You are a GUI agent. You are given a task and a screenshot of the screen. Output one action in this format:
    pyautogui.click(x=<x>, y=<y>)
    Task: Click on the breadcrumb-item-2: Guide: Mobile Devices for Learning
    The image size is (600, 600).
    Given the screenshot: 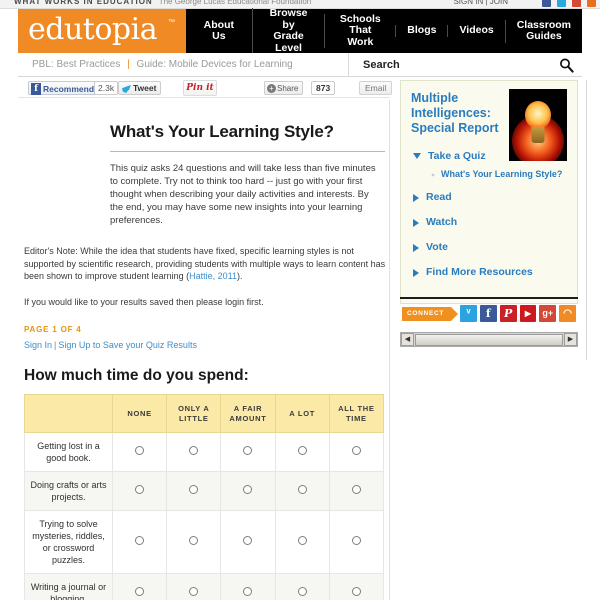 What is the action you would take?
    pyautogui.click(x=215, y=64)
    